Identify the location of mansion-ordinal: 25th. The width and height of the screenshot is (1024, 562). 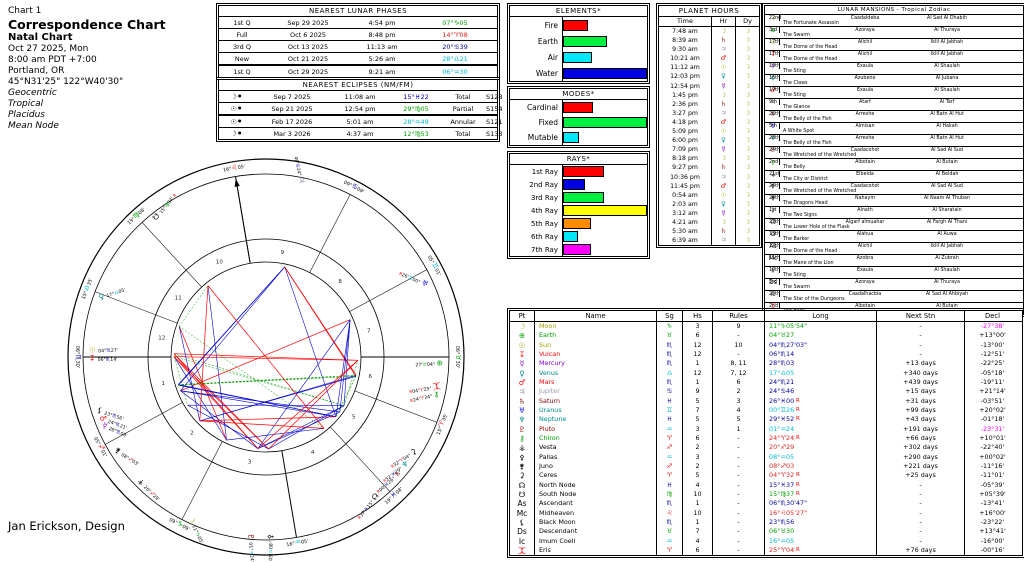
(775, 294).